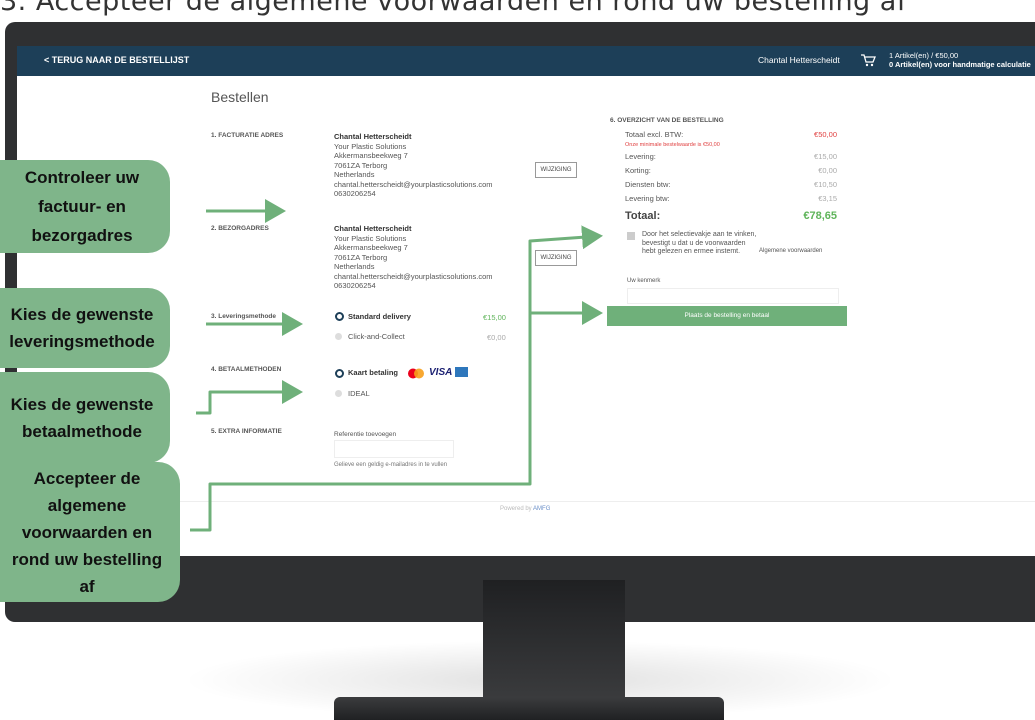 Image resolution: width=1035 pixels, height=720 pixels. Describe the element at coordinates (85, 206) in the screenshot. I see `callout-check-address: Controleer uw factuur- en bezorgadres` at that location.